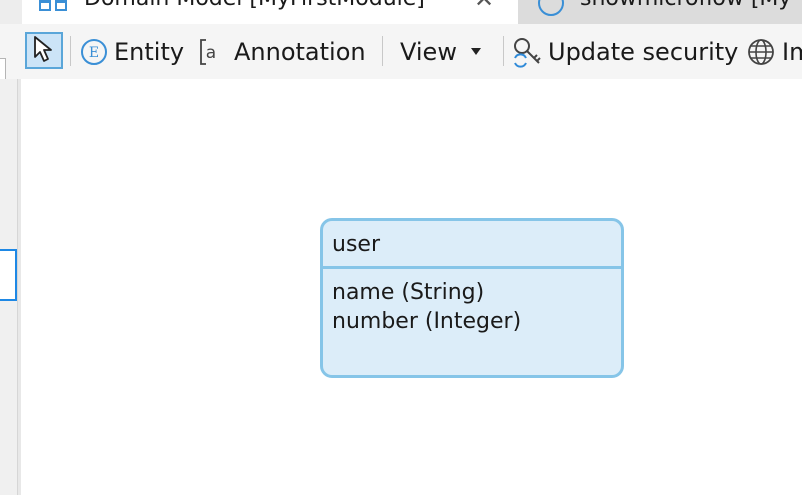 This screenshot has height=495, width=802. I want to click on svg-text: a, so click(211, 53).